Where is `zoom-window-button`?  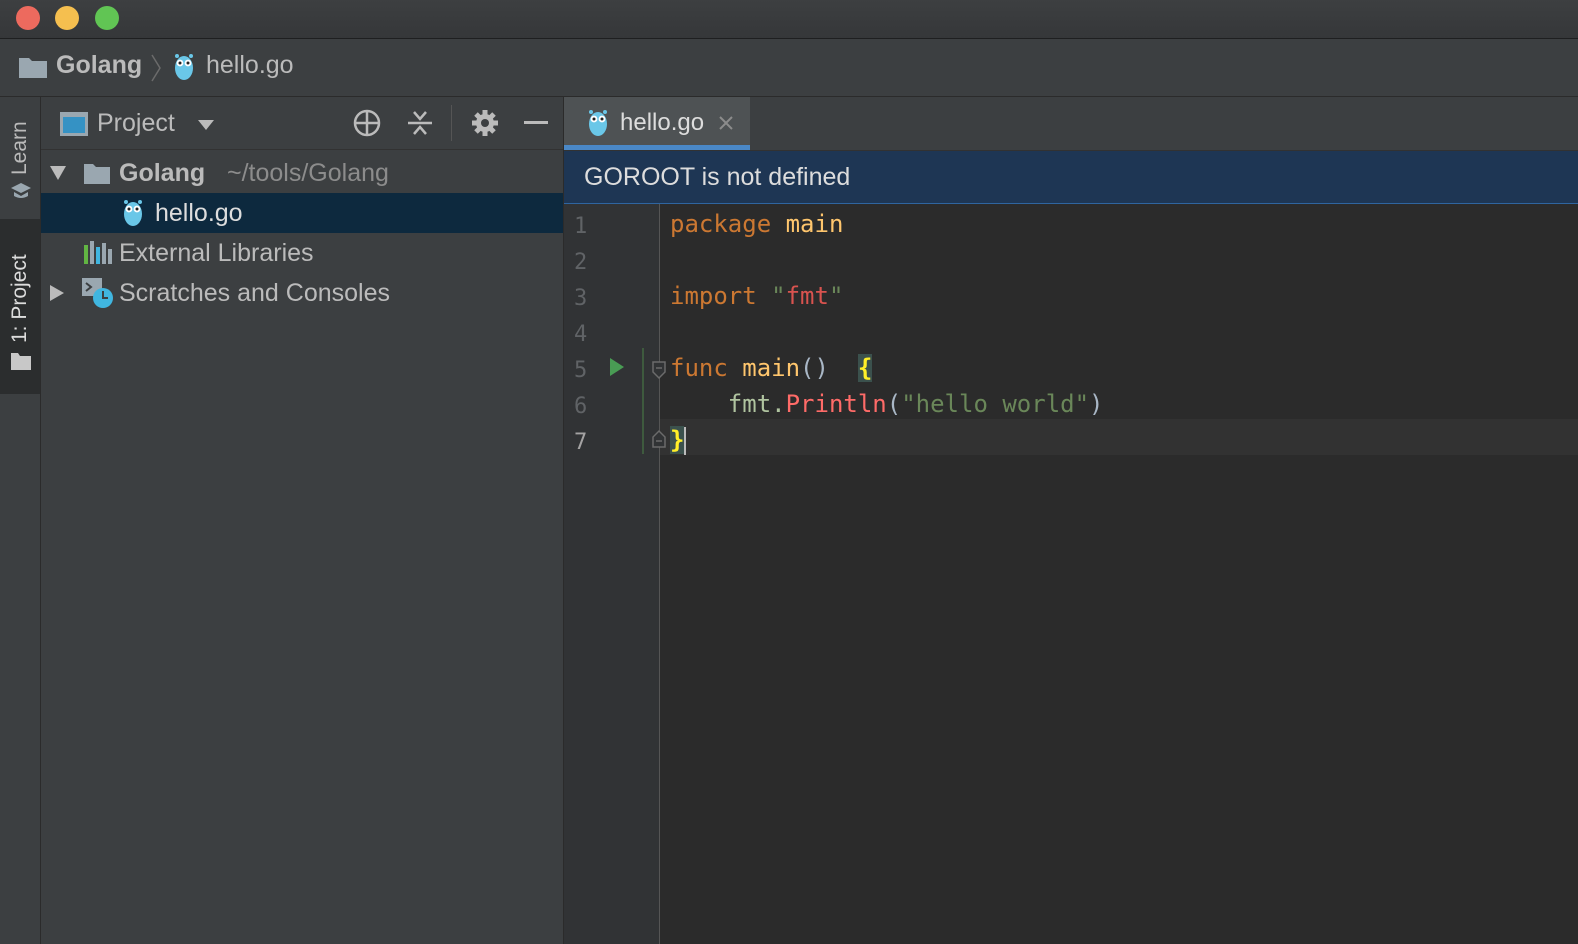
zoom-window-button is located at coordinates (107, 18).